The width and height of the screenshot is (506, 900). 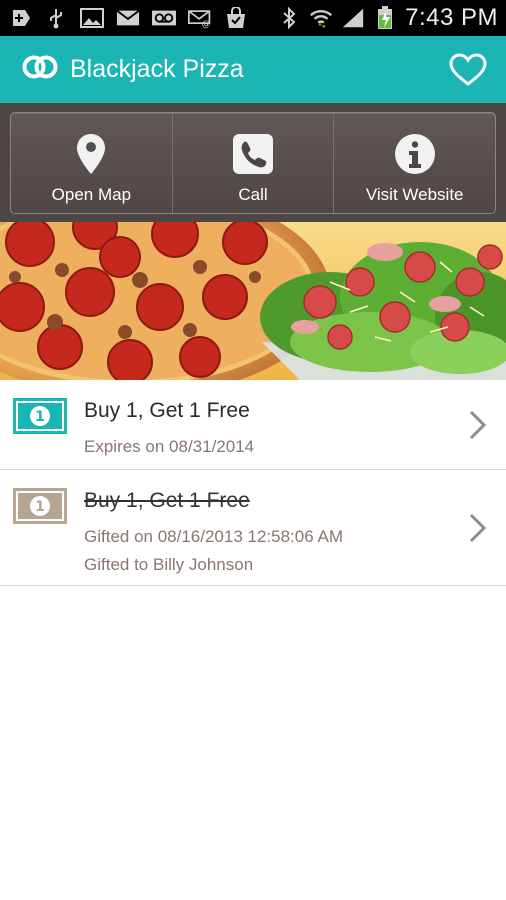 What do you see at coordinates (253, 194) in the screenshot?
I see `call-label: Call` at bounding box center [253, 194].